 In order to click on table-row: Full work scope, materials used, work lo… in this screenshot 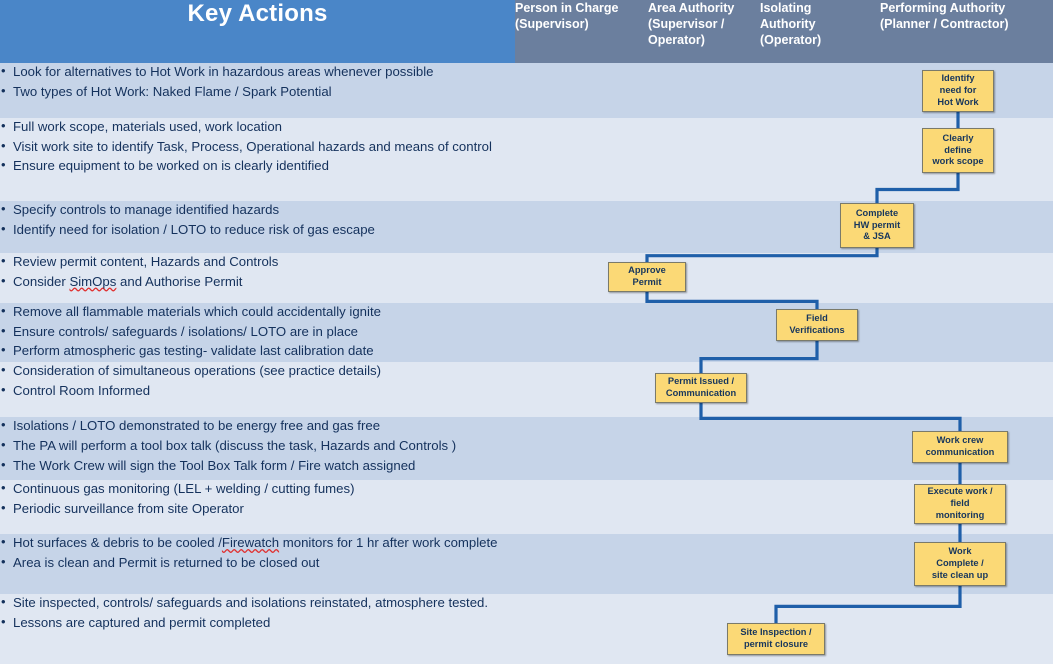, I will do `click(526, 159)`.